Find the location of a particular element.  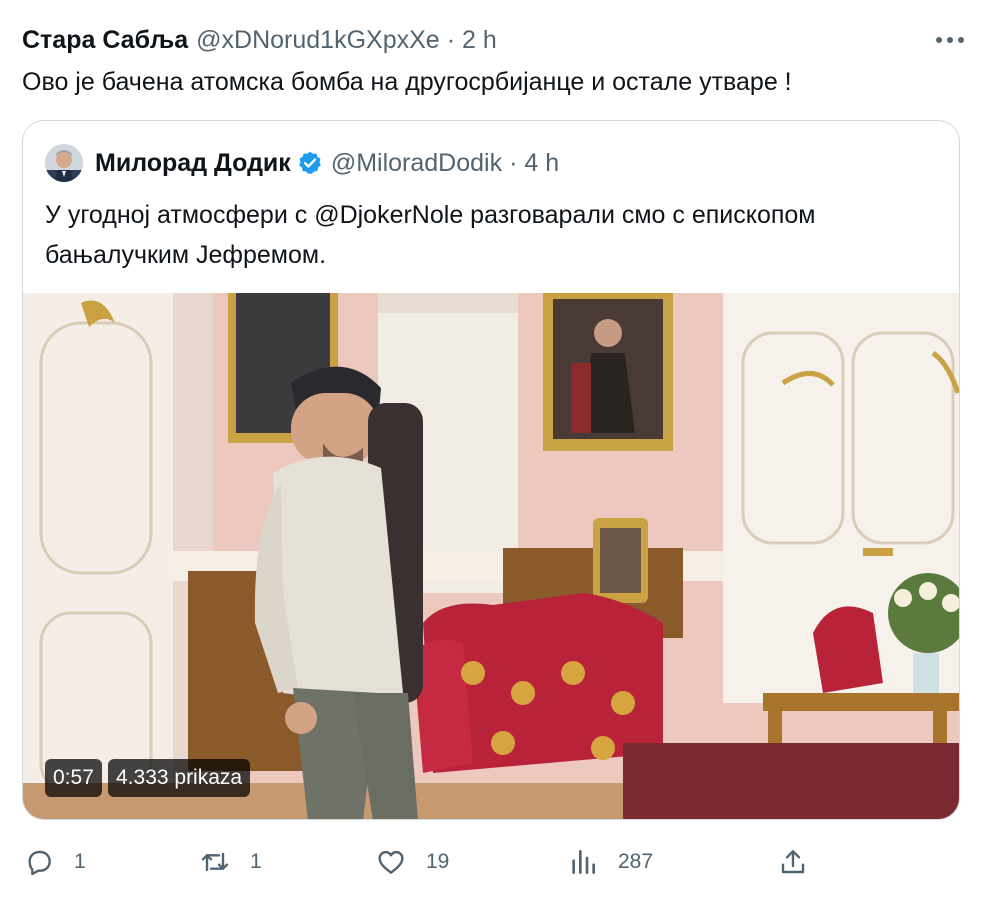

quoted-author-name: Милорад Додик is located at coordinates (193, 163).